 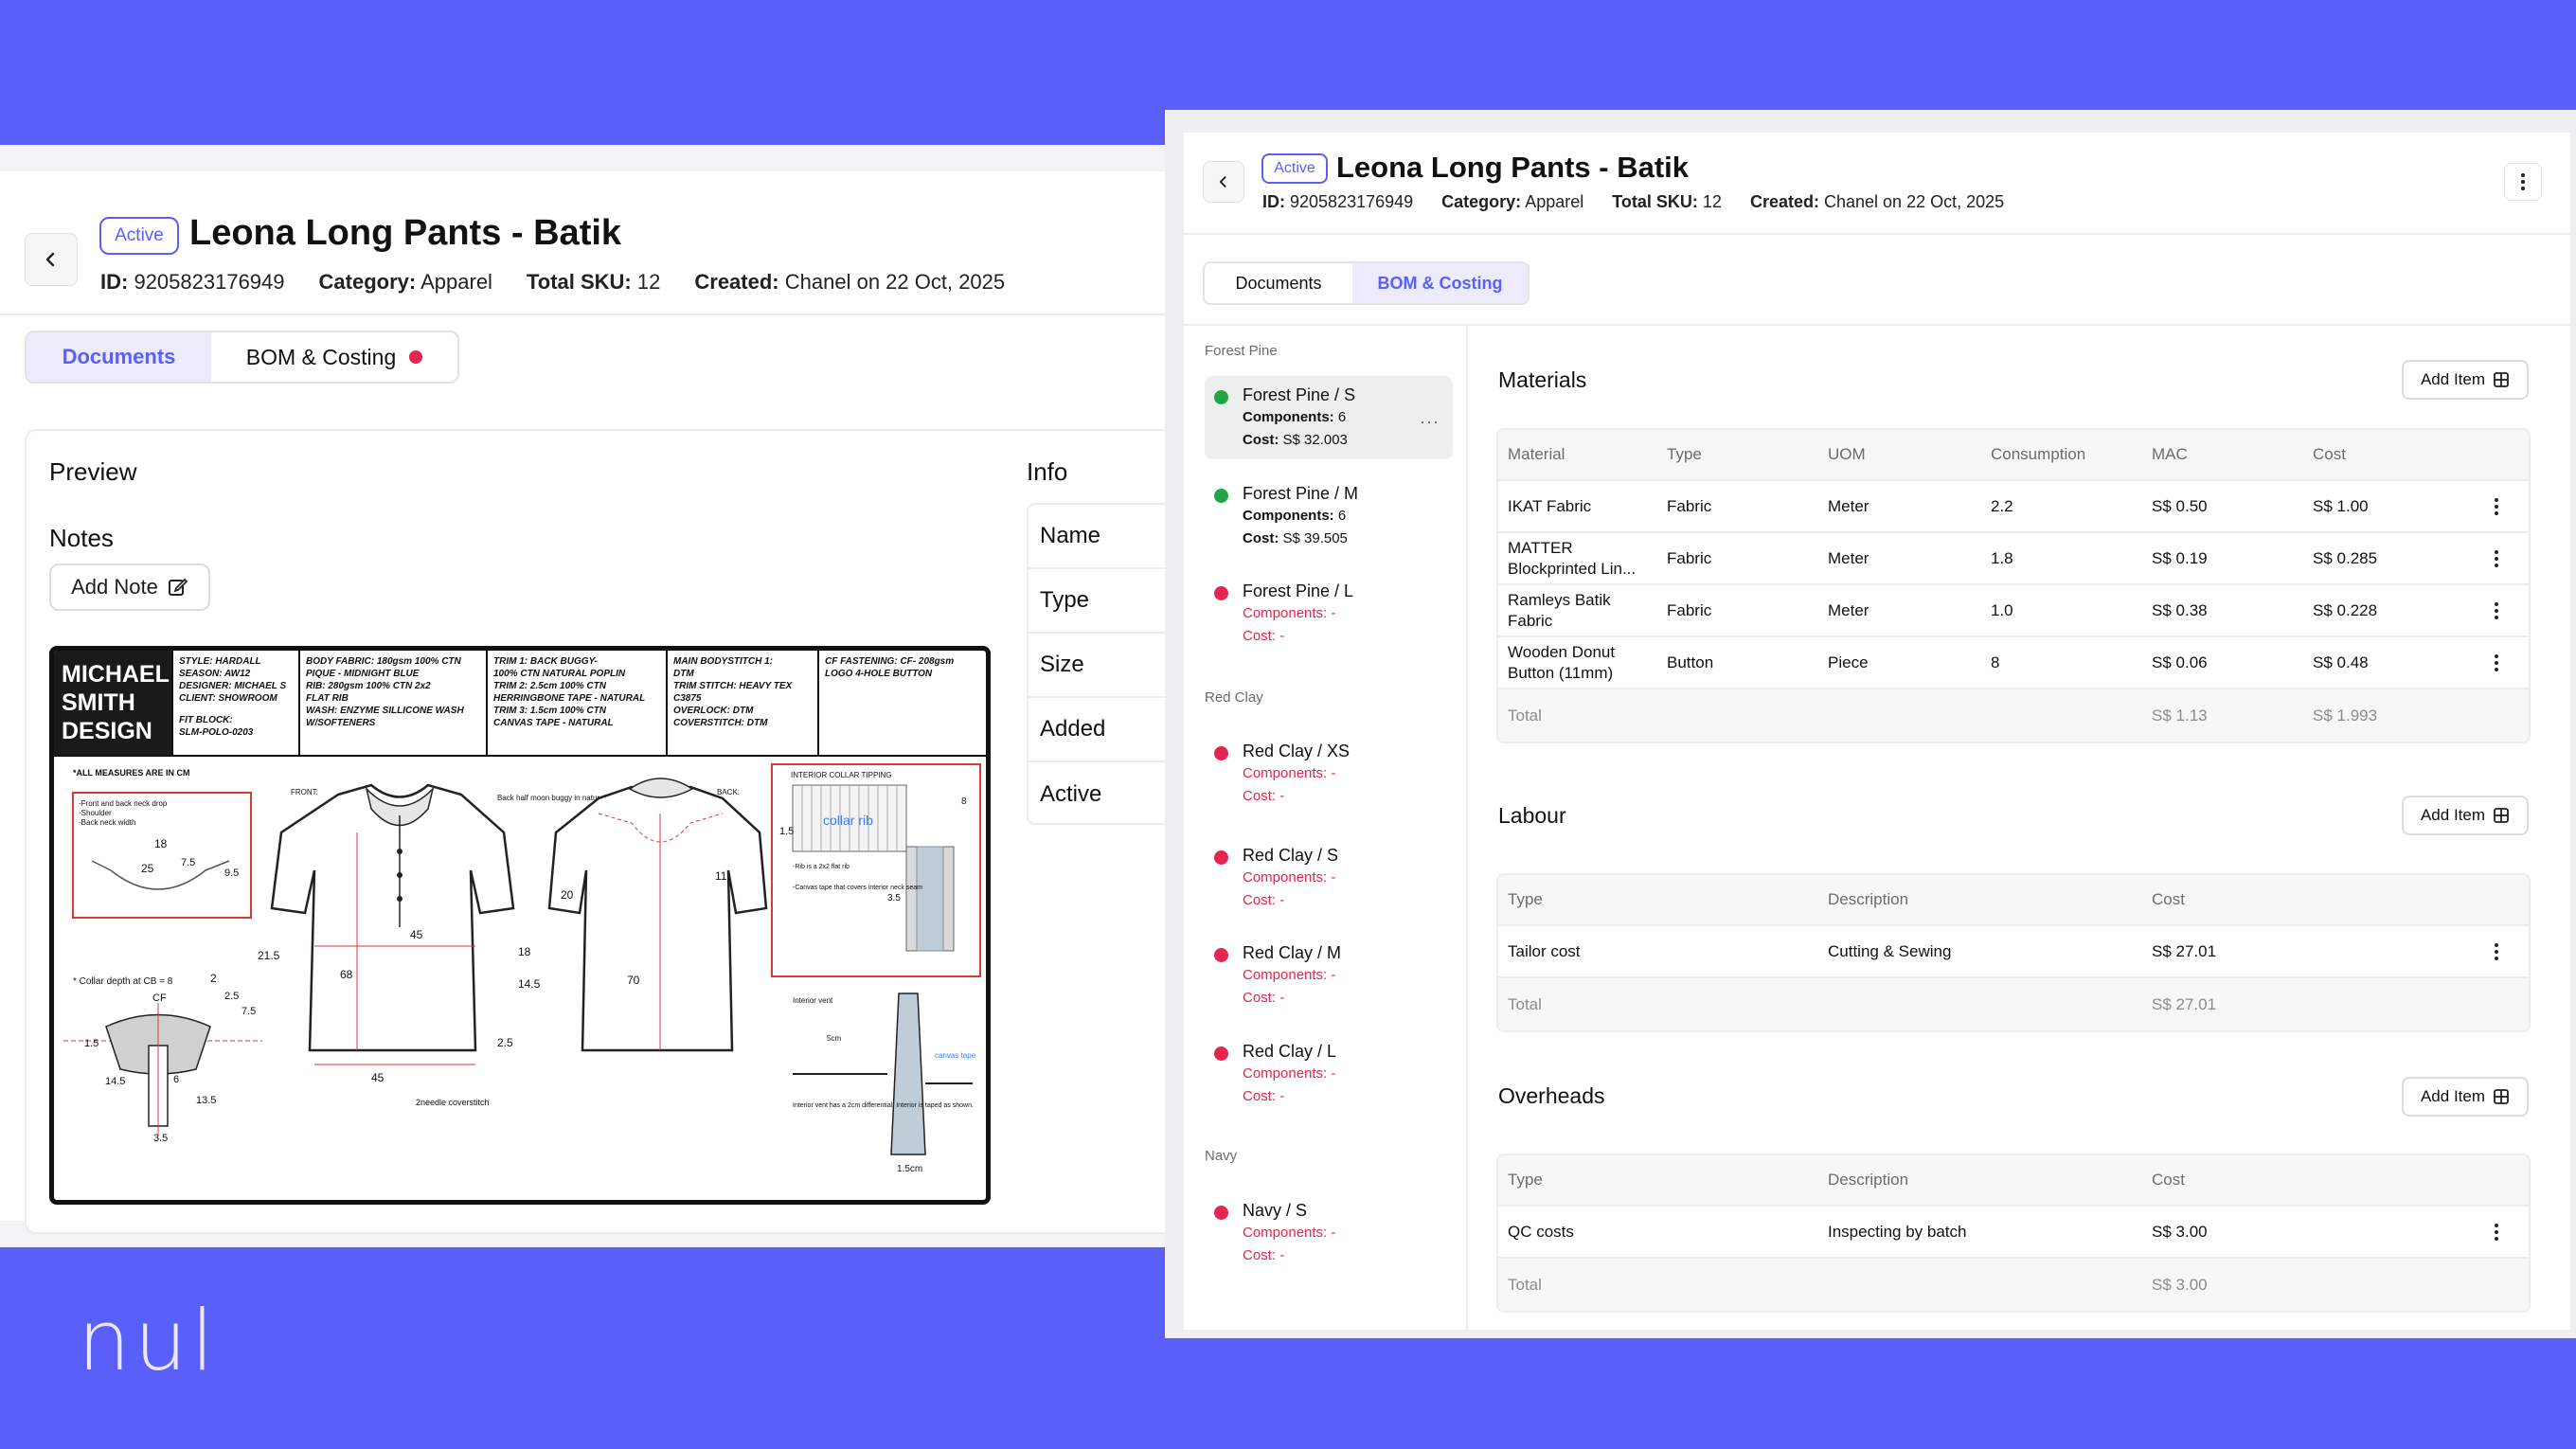 I want to click on svg-text: collar rib, so click(x=848, y=820).